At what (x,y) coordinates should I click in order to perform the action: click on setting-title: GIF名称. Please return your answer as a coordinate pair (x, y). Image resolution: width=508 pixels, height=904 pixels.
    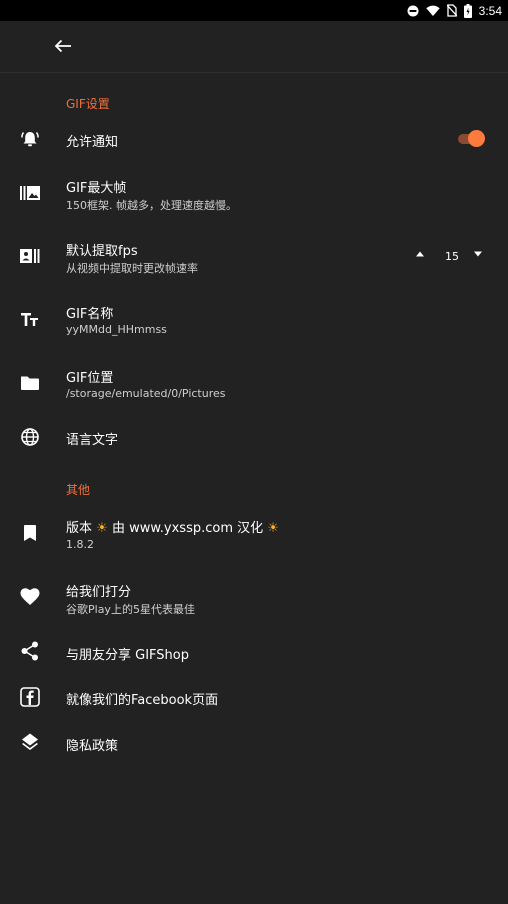
    Looking at the image, I should click on (90, 314).